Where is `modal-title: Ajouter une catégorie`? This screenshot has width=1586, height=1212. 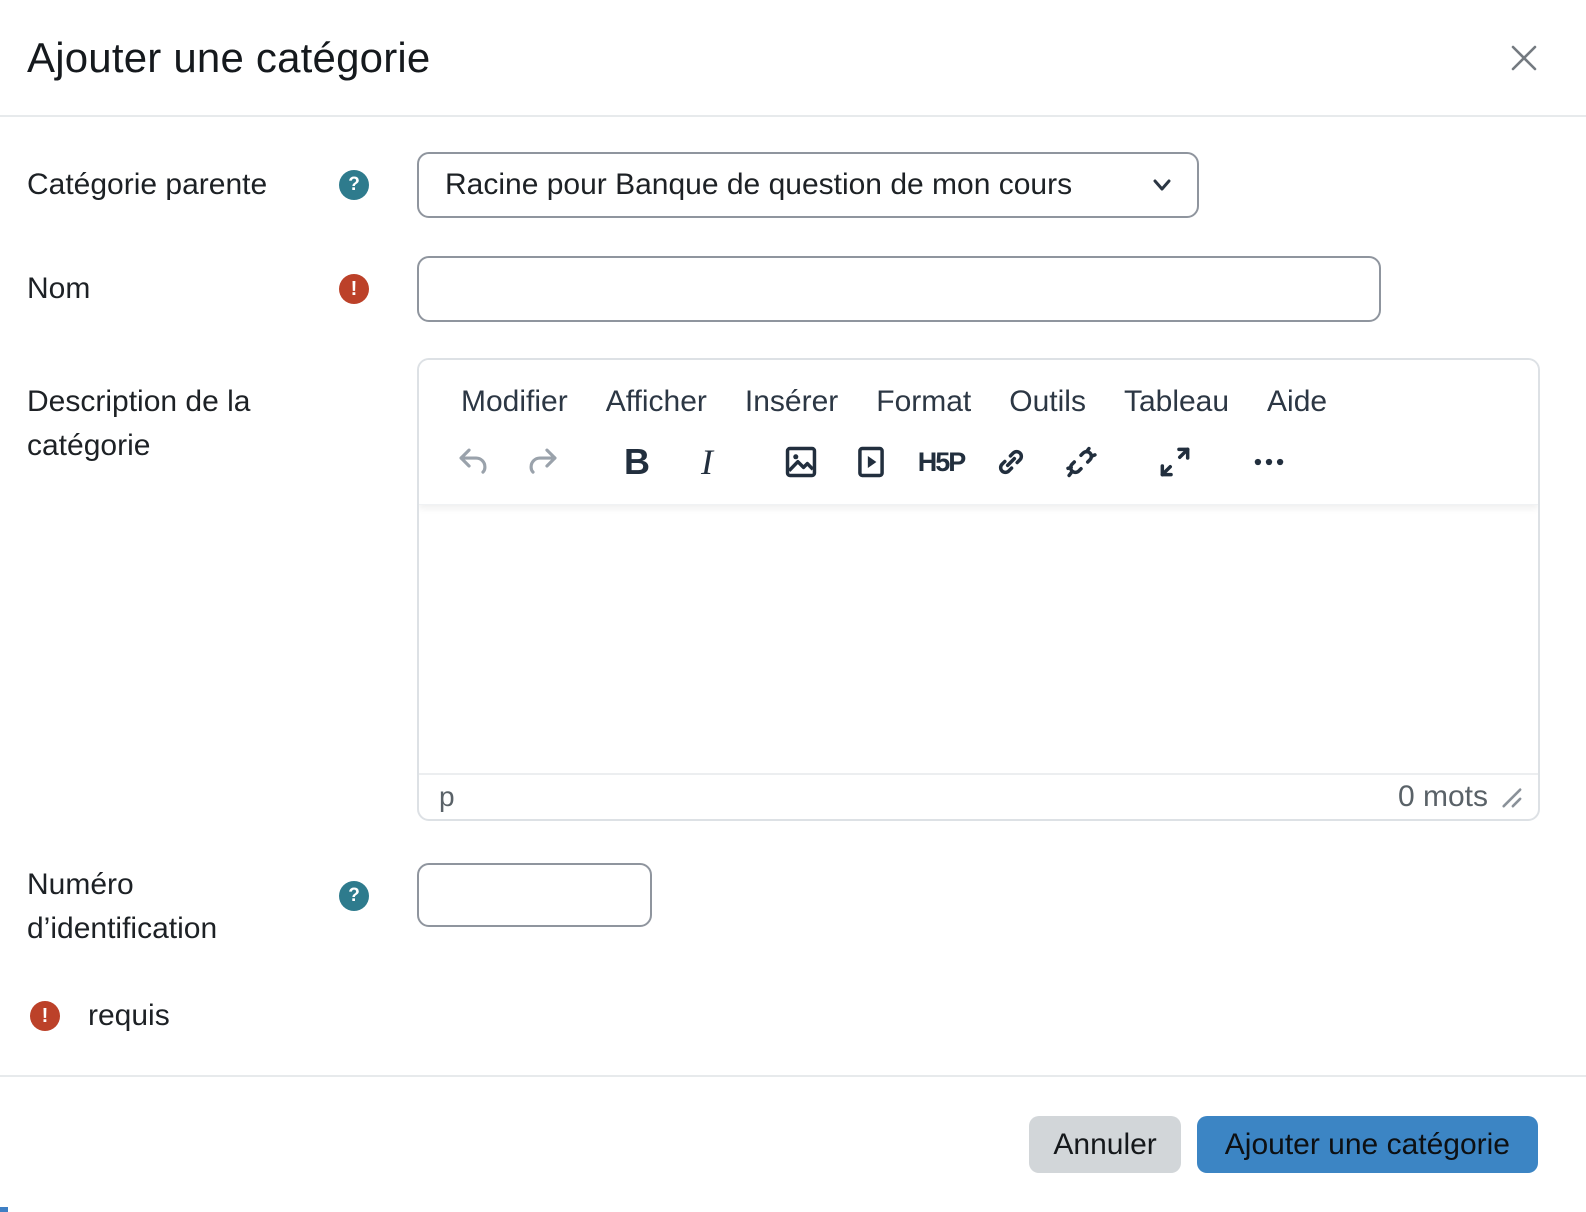 modal-title: Ajouter une catégorie is located at coordinates (229, 57).